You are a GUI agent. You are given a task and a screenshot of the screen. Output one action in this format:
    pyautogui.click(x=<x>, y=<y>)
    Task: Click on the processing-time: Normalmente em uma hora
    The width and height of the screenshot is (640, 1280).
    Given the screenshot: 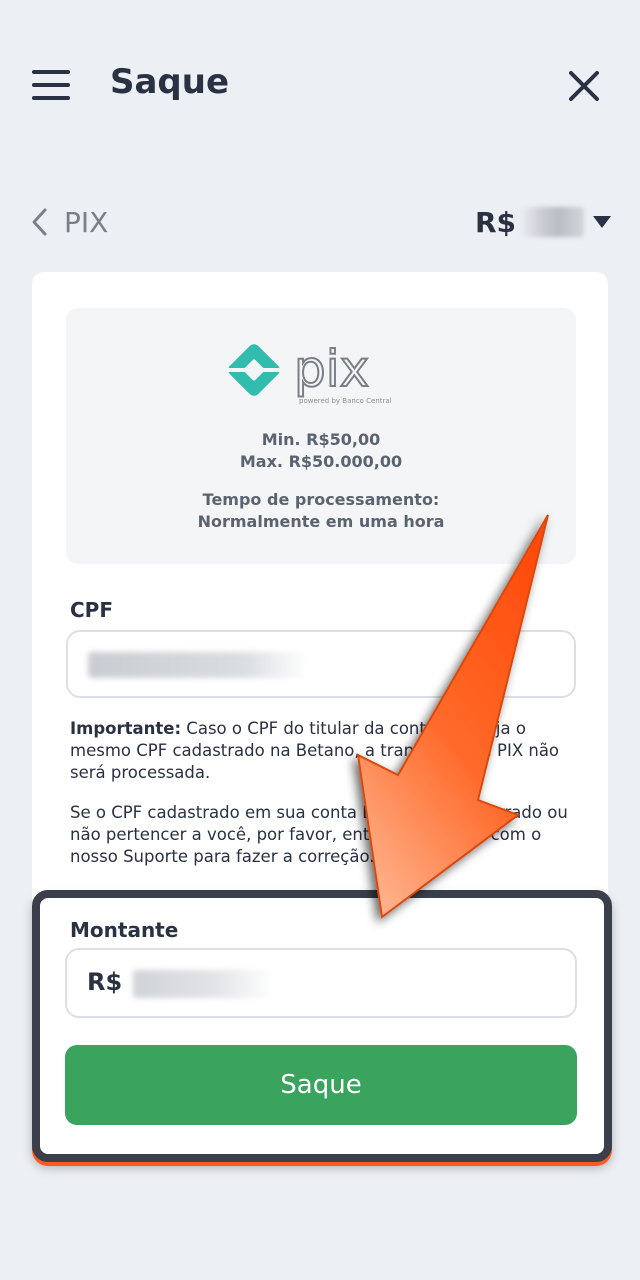 What is the action you would take?
    pyautogui.click(x=321, y=521)
    